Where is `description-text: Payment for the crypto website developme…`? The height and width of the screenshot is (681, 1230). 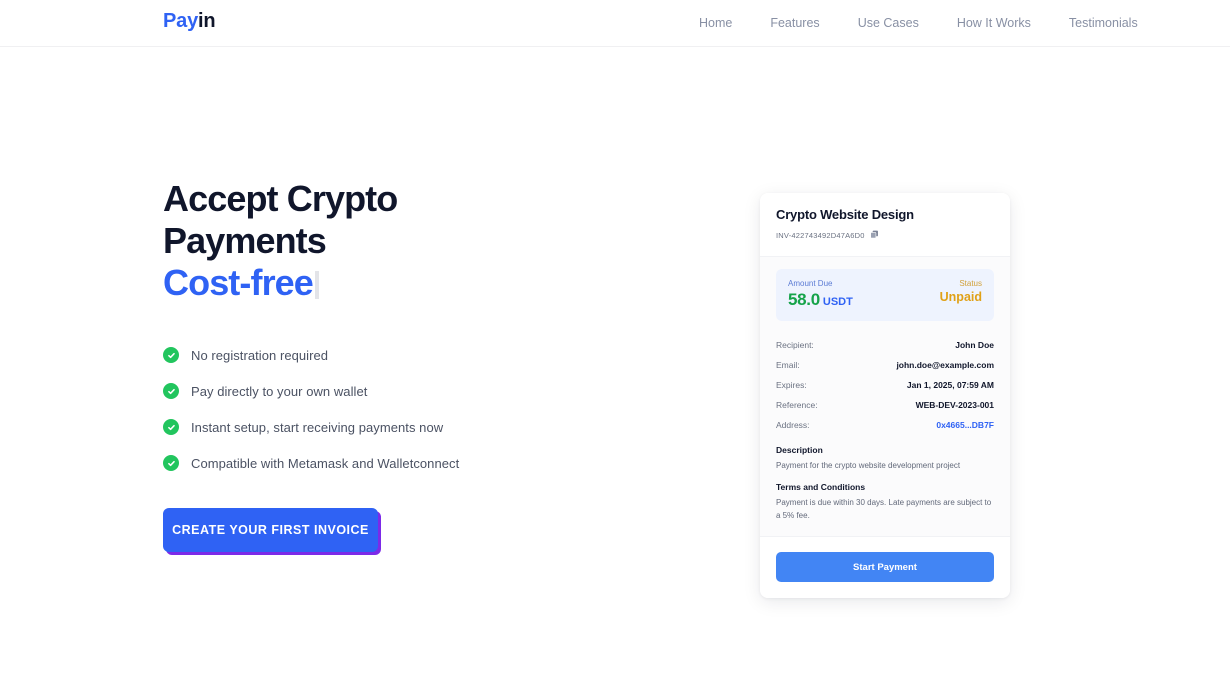 description-text: Payment for the crypto website developme… is located at coordinates (868, 465).